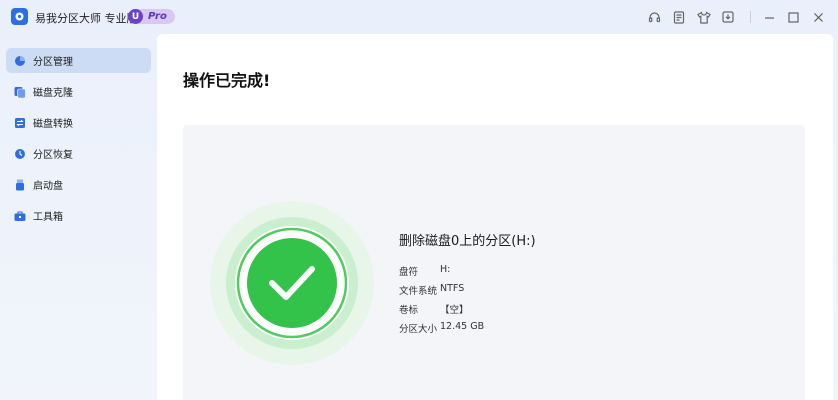 This screenshot has height=400, width=838. I want to click on sidebar-item-label: 工具箱, so click(48, 217).